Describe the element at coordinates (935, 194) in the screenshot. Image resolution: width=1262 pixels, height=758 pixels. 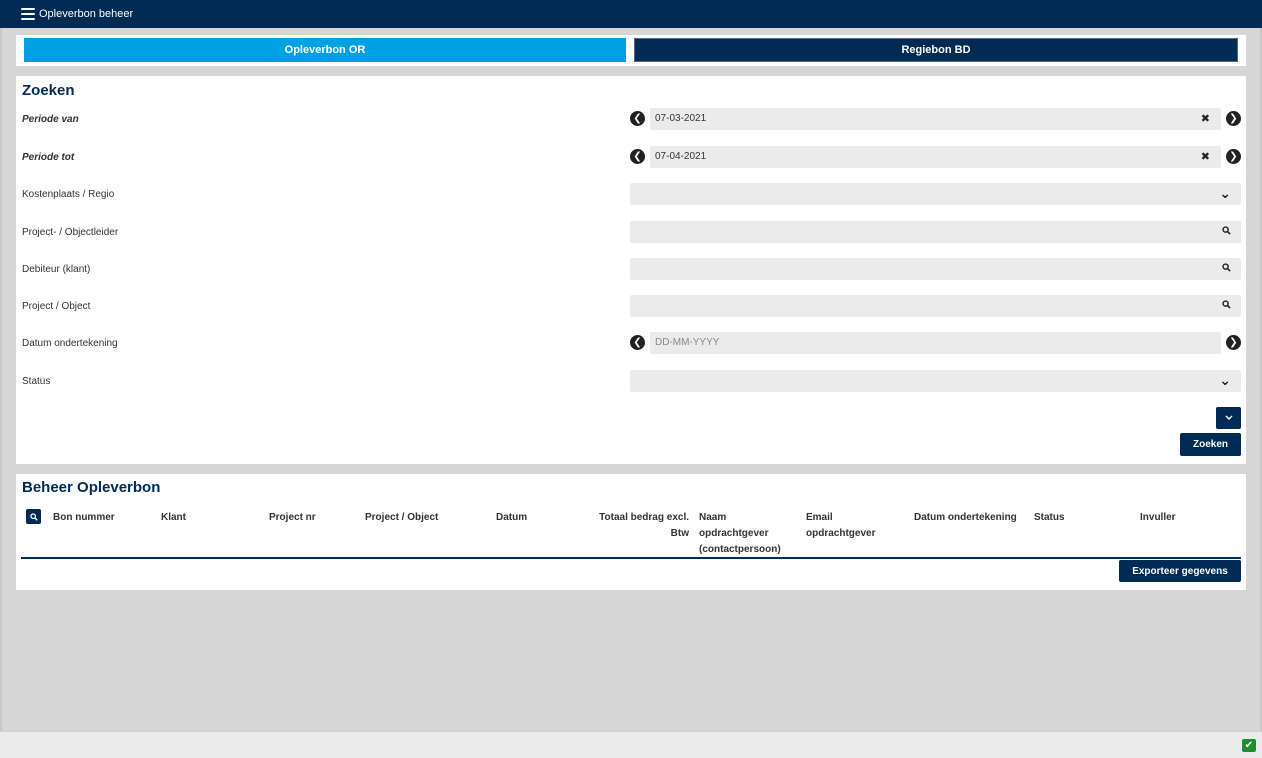
I see `kostenplaats-select: ⌄` at that location.